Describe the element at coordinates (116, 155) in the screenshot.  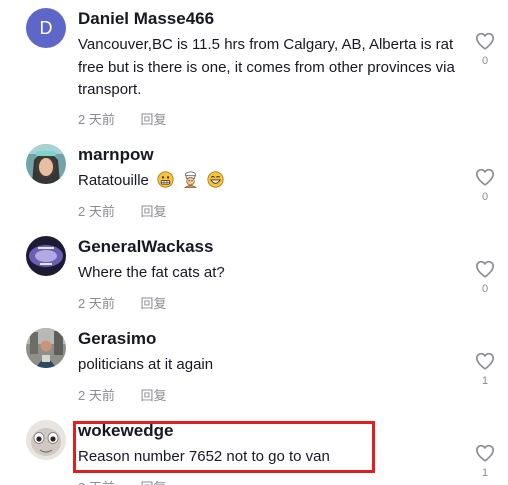
I see `username: marnpow` at that location.